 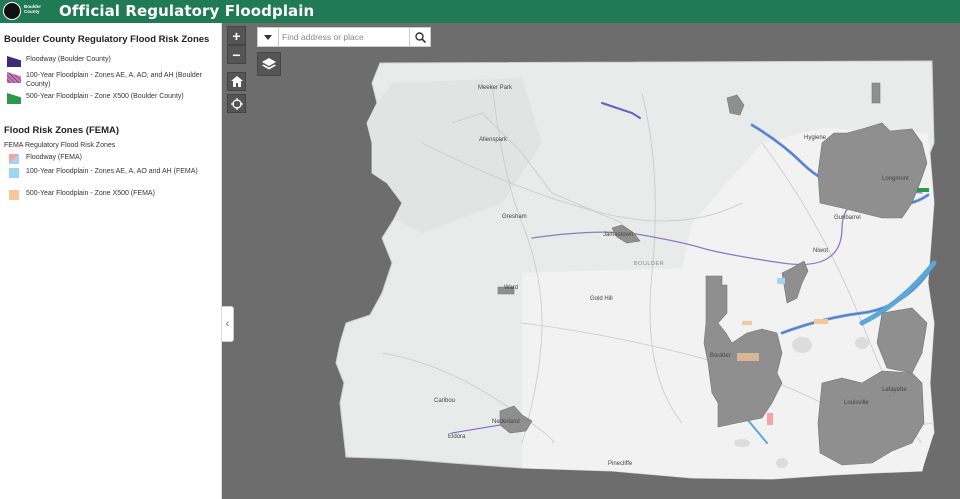 What do you see at coordinates (894, 390) in the screenshot?
I see `place-label: Lafayette` at bounding box center [894, 390].